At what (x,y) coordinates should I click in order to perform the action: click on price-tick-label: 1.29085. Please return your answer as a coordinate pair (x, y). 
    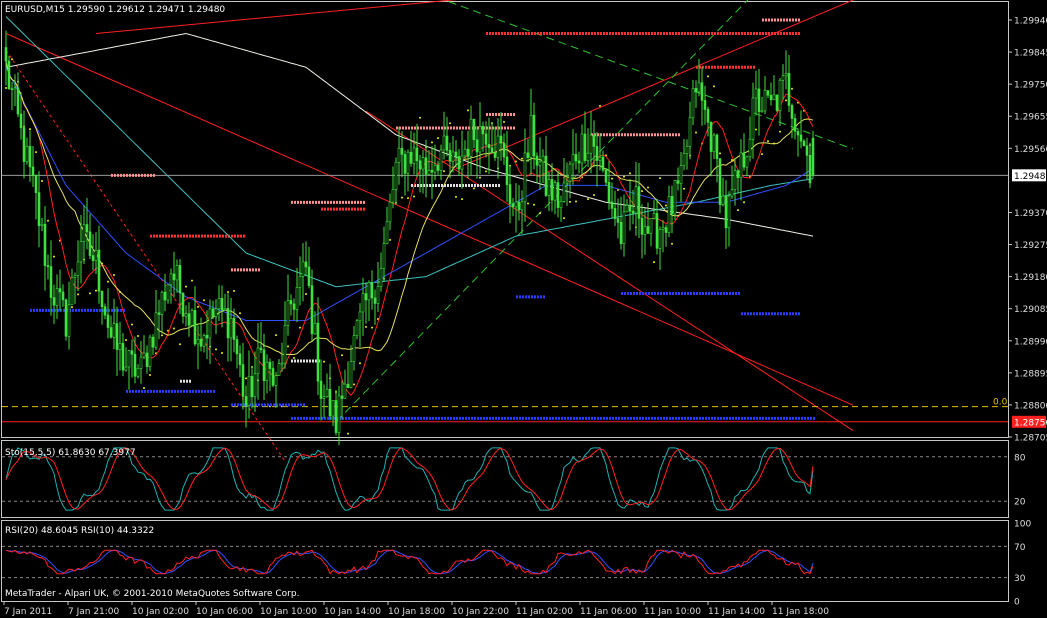
    Looking at the image, I should click on (1030, 310).